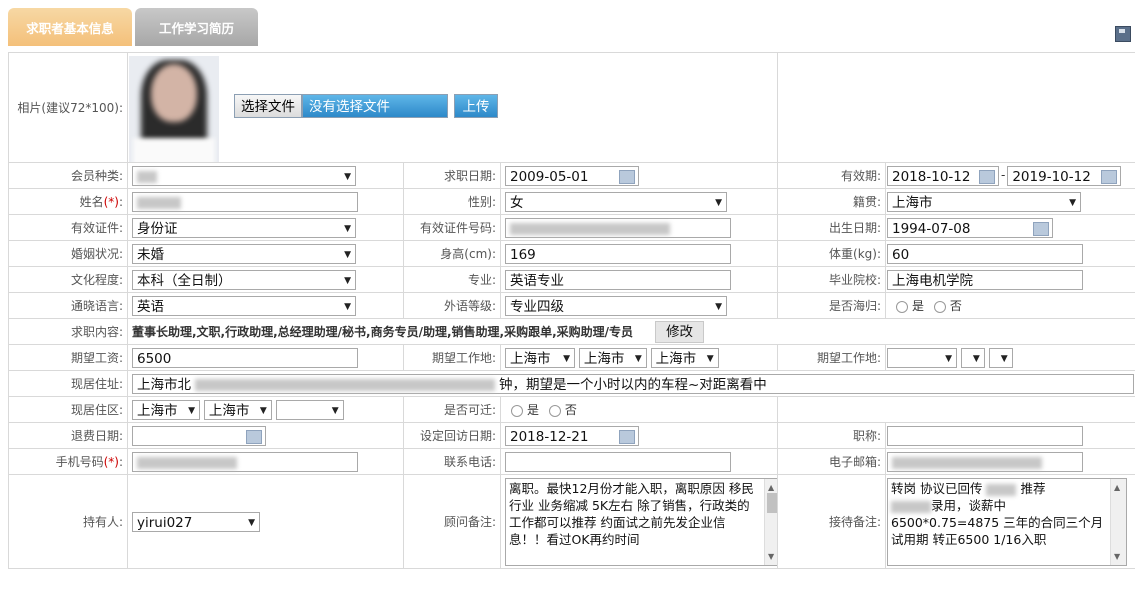 The height and width of the screenshot is (596, 1135). Describe the element at coordinates (68, 383) in the screenshot. I see `address-label: 现居住址:` at that location.